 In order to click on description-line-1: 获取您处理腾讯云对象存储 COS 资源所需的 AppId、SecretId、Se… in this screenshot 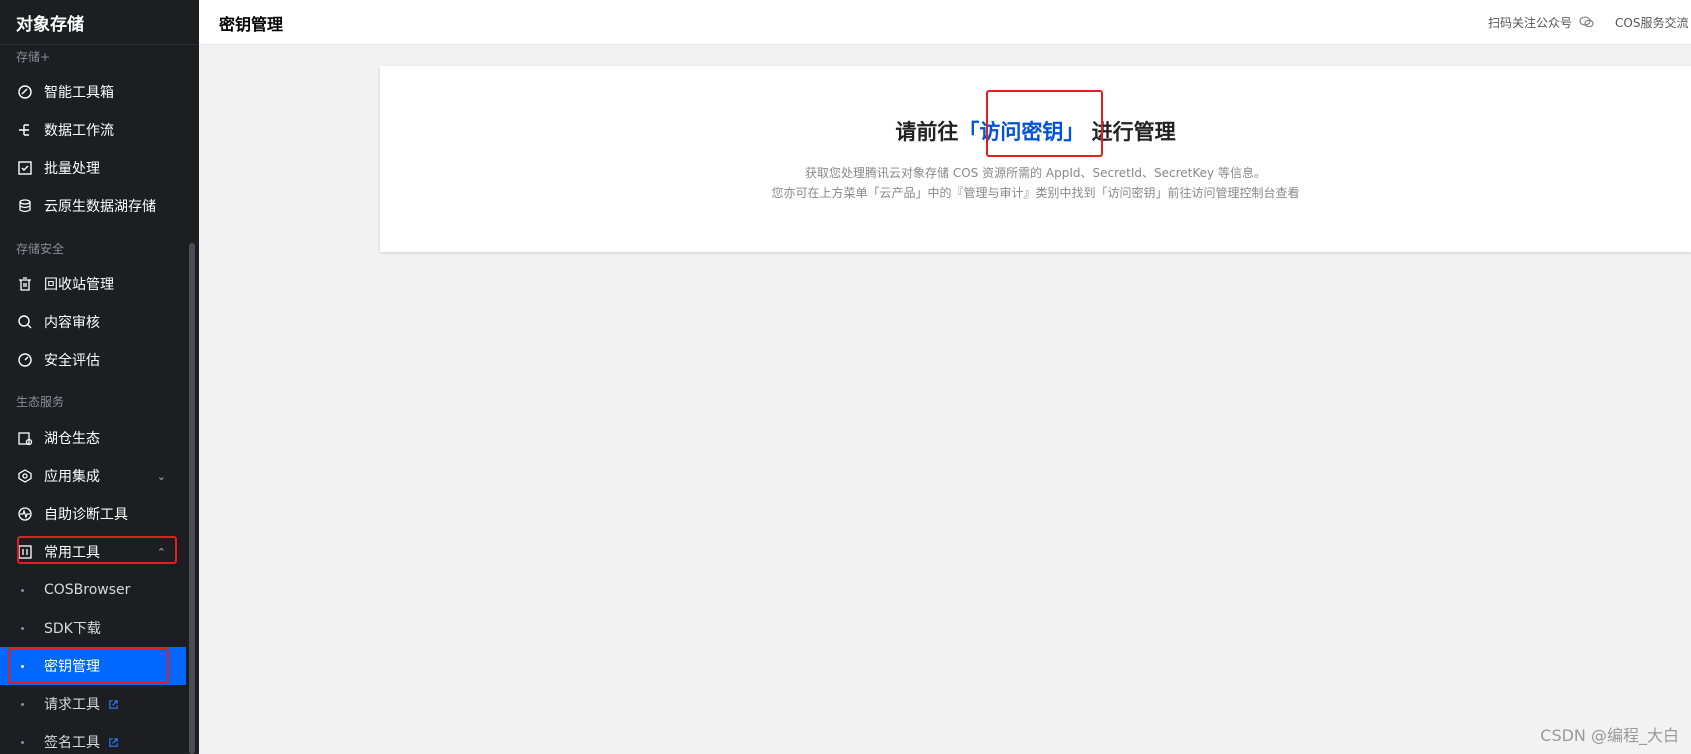, I will do `click(1035, 173)`.